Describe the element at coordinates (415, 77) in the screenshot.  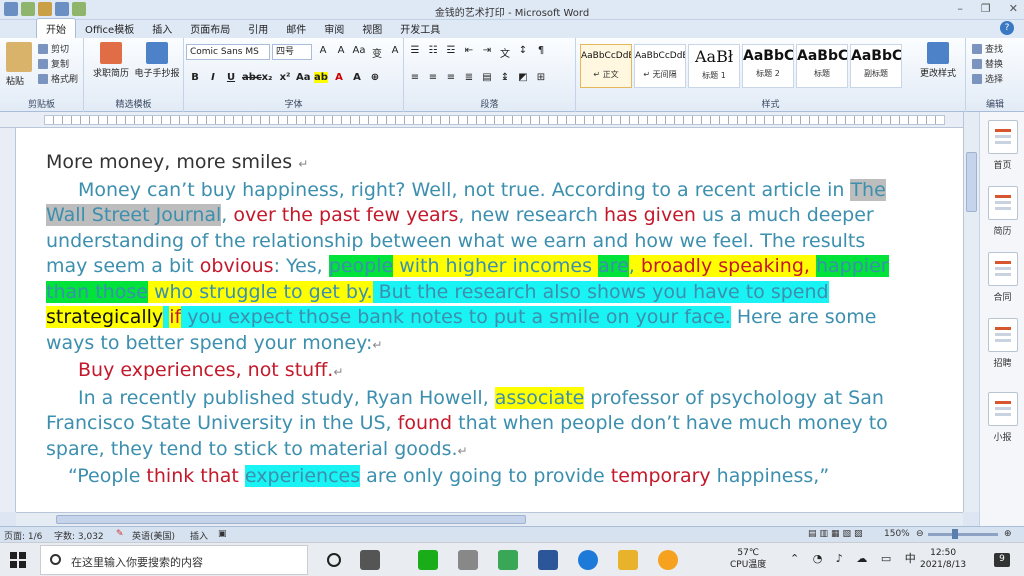
I see `align-left-button: ≡` at that location.